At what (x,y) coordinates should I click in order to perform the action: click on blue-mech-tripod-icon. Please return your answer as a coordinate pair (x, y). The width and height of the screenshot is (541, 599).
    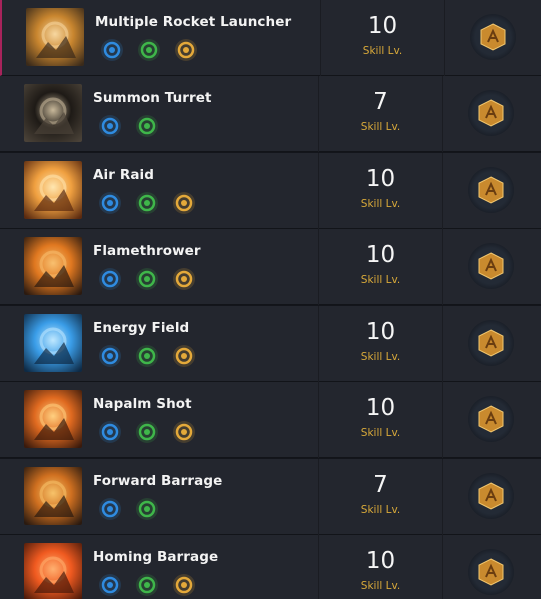
    Looking at the image, I should click on (110, 126).